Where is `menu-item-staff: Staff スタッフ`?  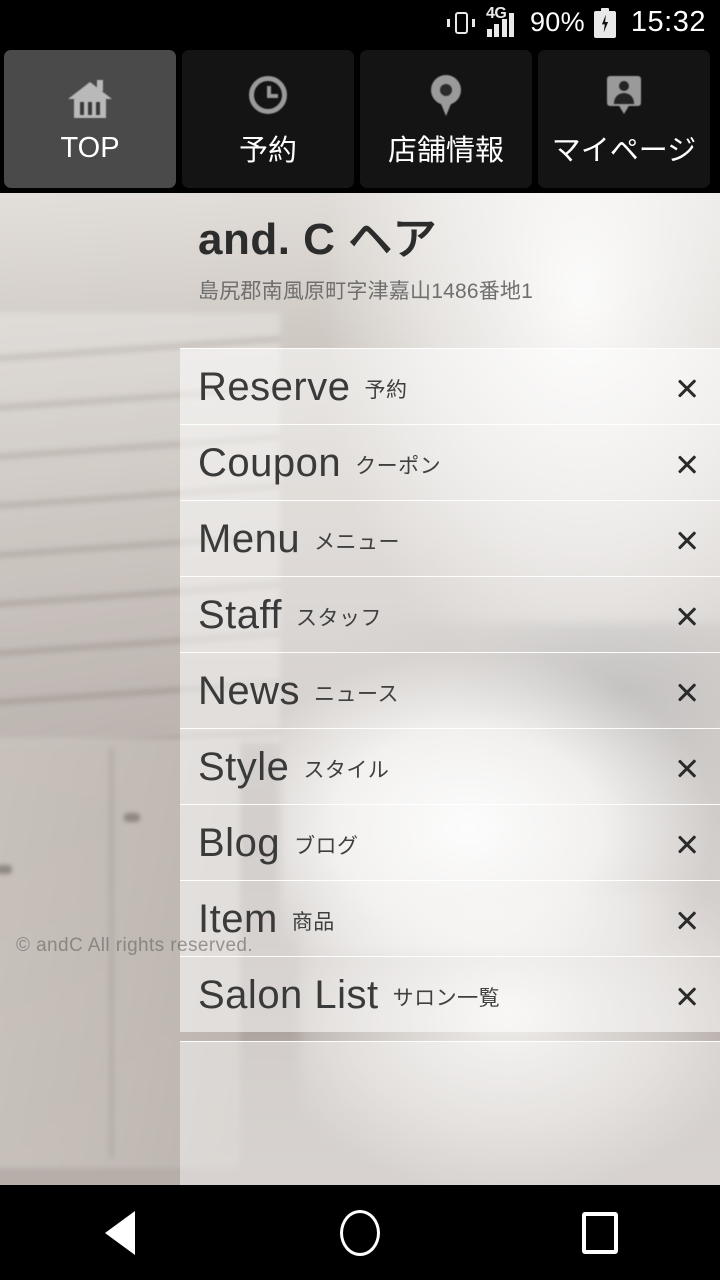
menu-item-staff: Staff スタッフ is located at coordinates (450, 614).